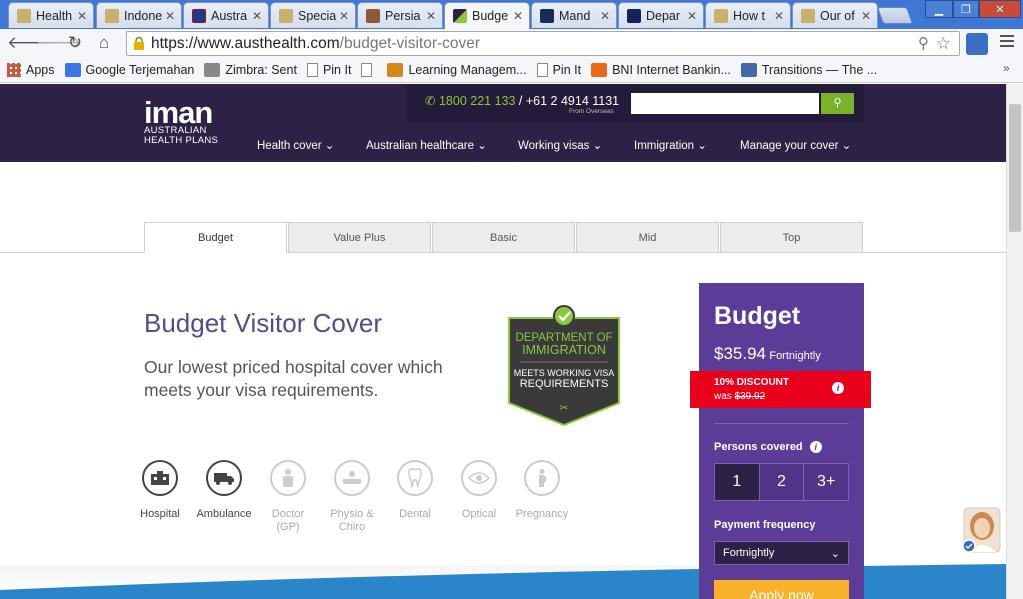 The image size is (1023, 599). What do you see at coordinates (1015, 168) in the screenshot?
I see `scrollbar-thumb` at bounding box center [1015, 168].